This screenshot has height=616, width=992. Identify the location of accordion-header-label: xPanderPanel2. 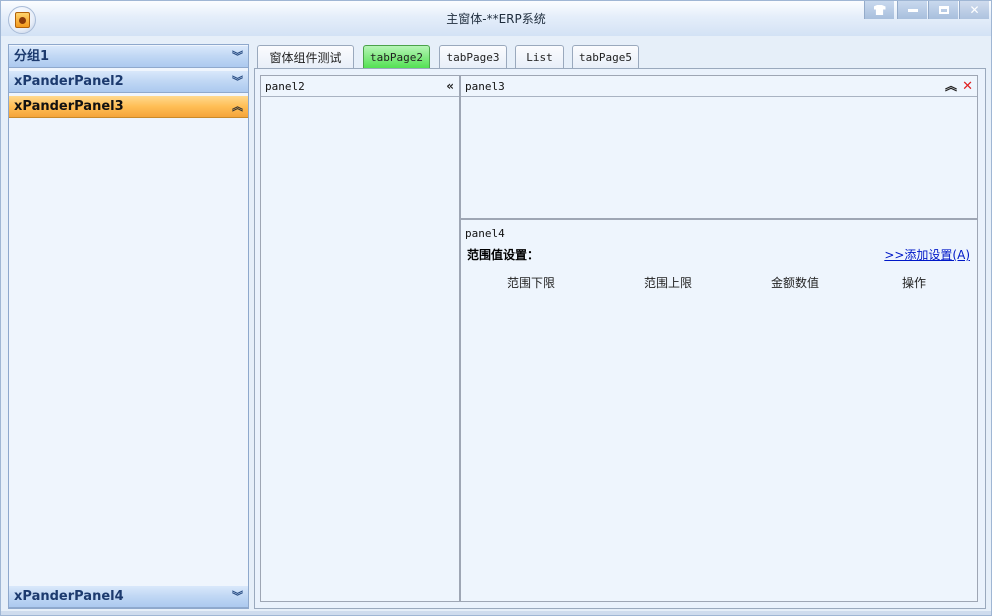
(69, 81).